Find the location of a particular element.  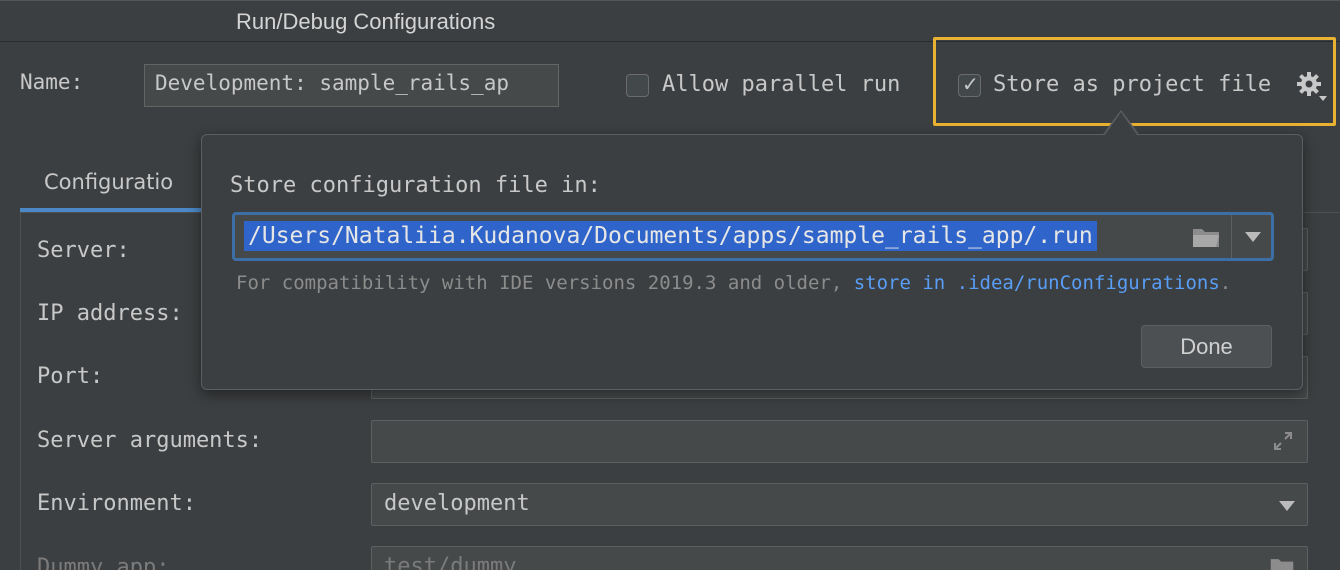

checkmark-icon: ✓ is located at coordinates (970, 84).